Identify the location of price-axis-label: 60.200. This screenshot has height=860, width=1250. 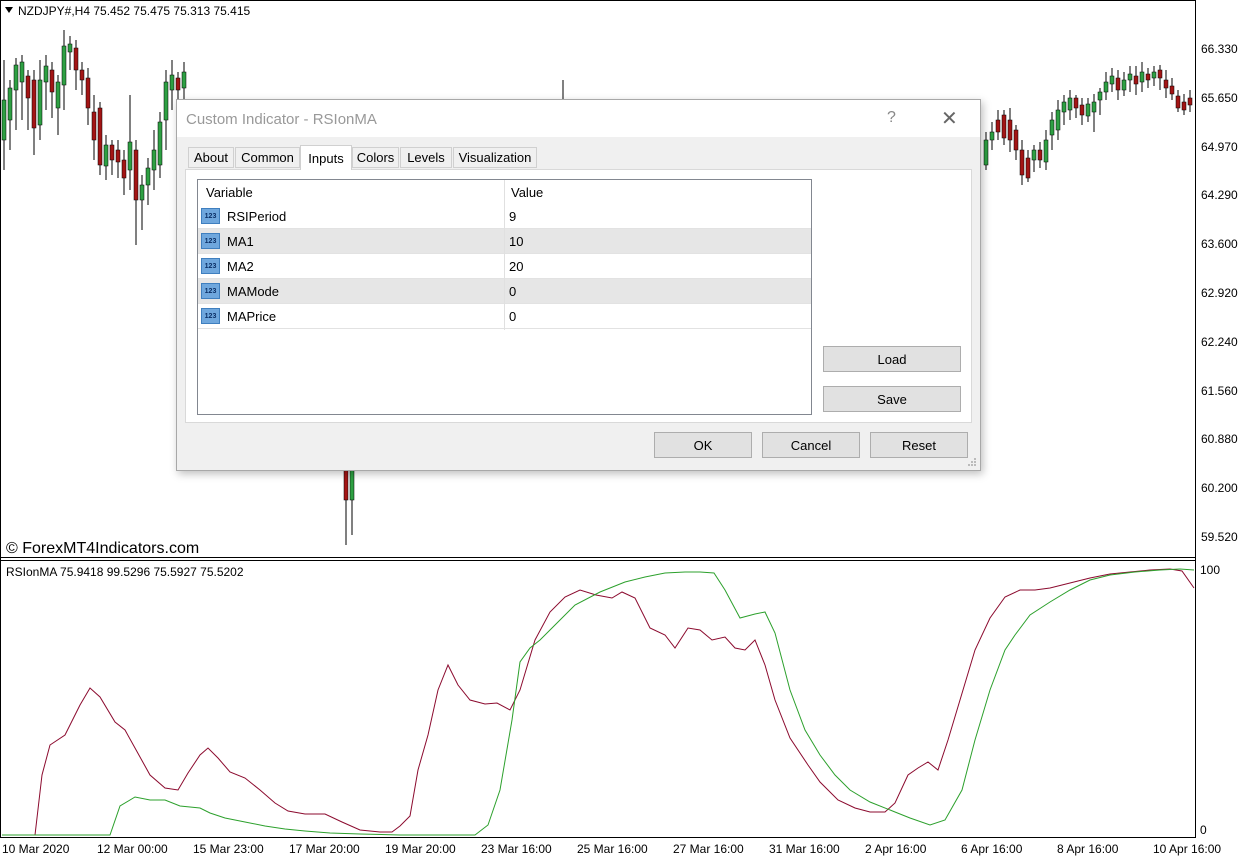
(1219, 488).